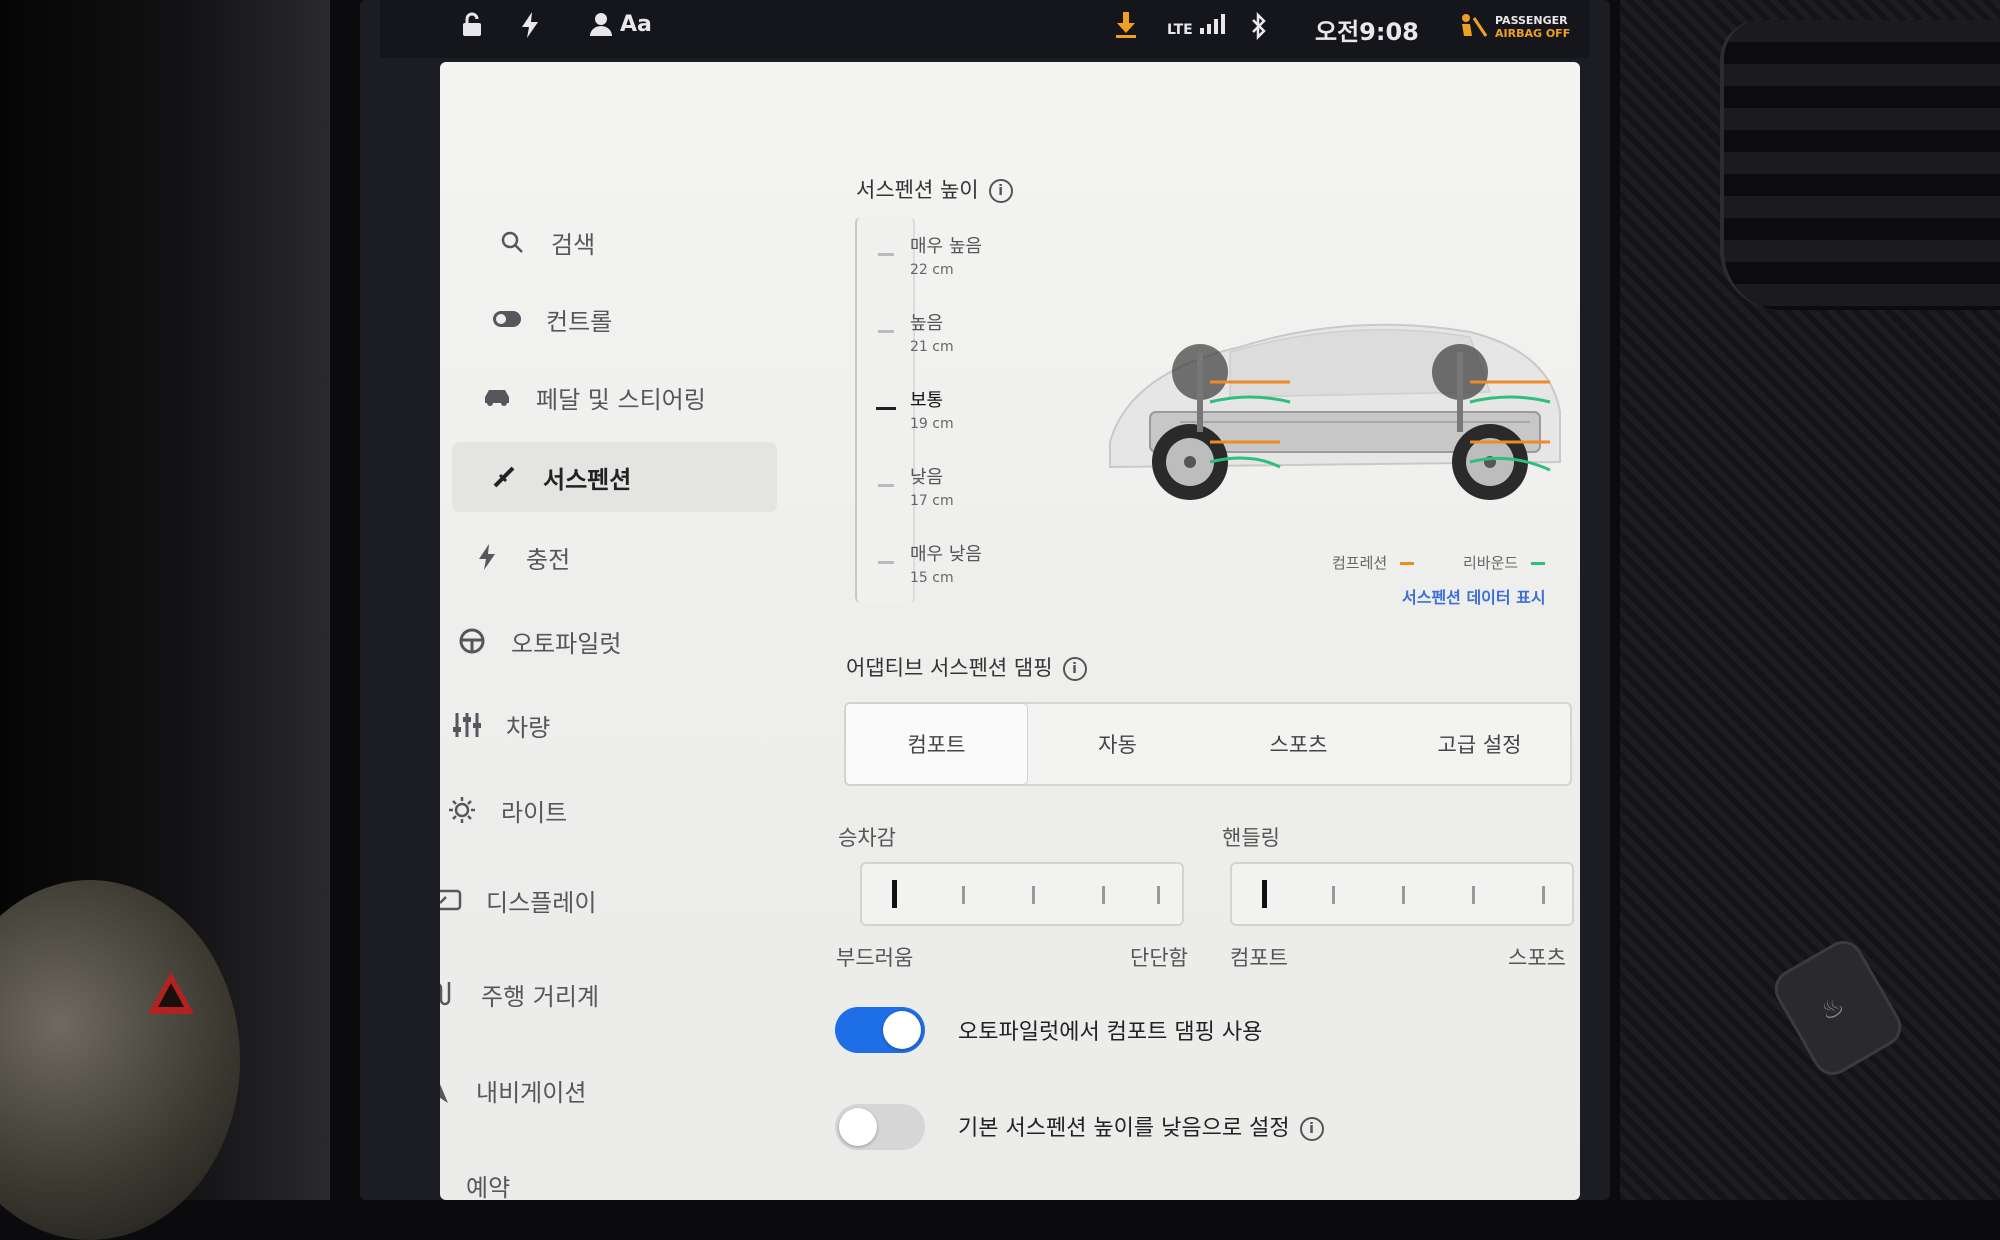  What do you see at coordinates (1860, 165) in the screenshot?
I see `air-vent` at bounding box center [1860, 165].